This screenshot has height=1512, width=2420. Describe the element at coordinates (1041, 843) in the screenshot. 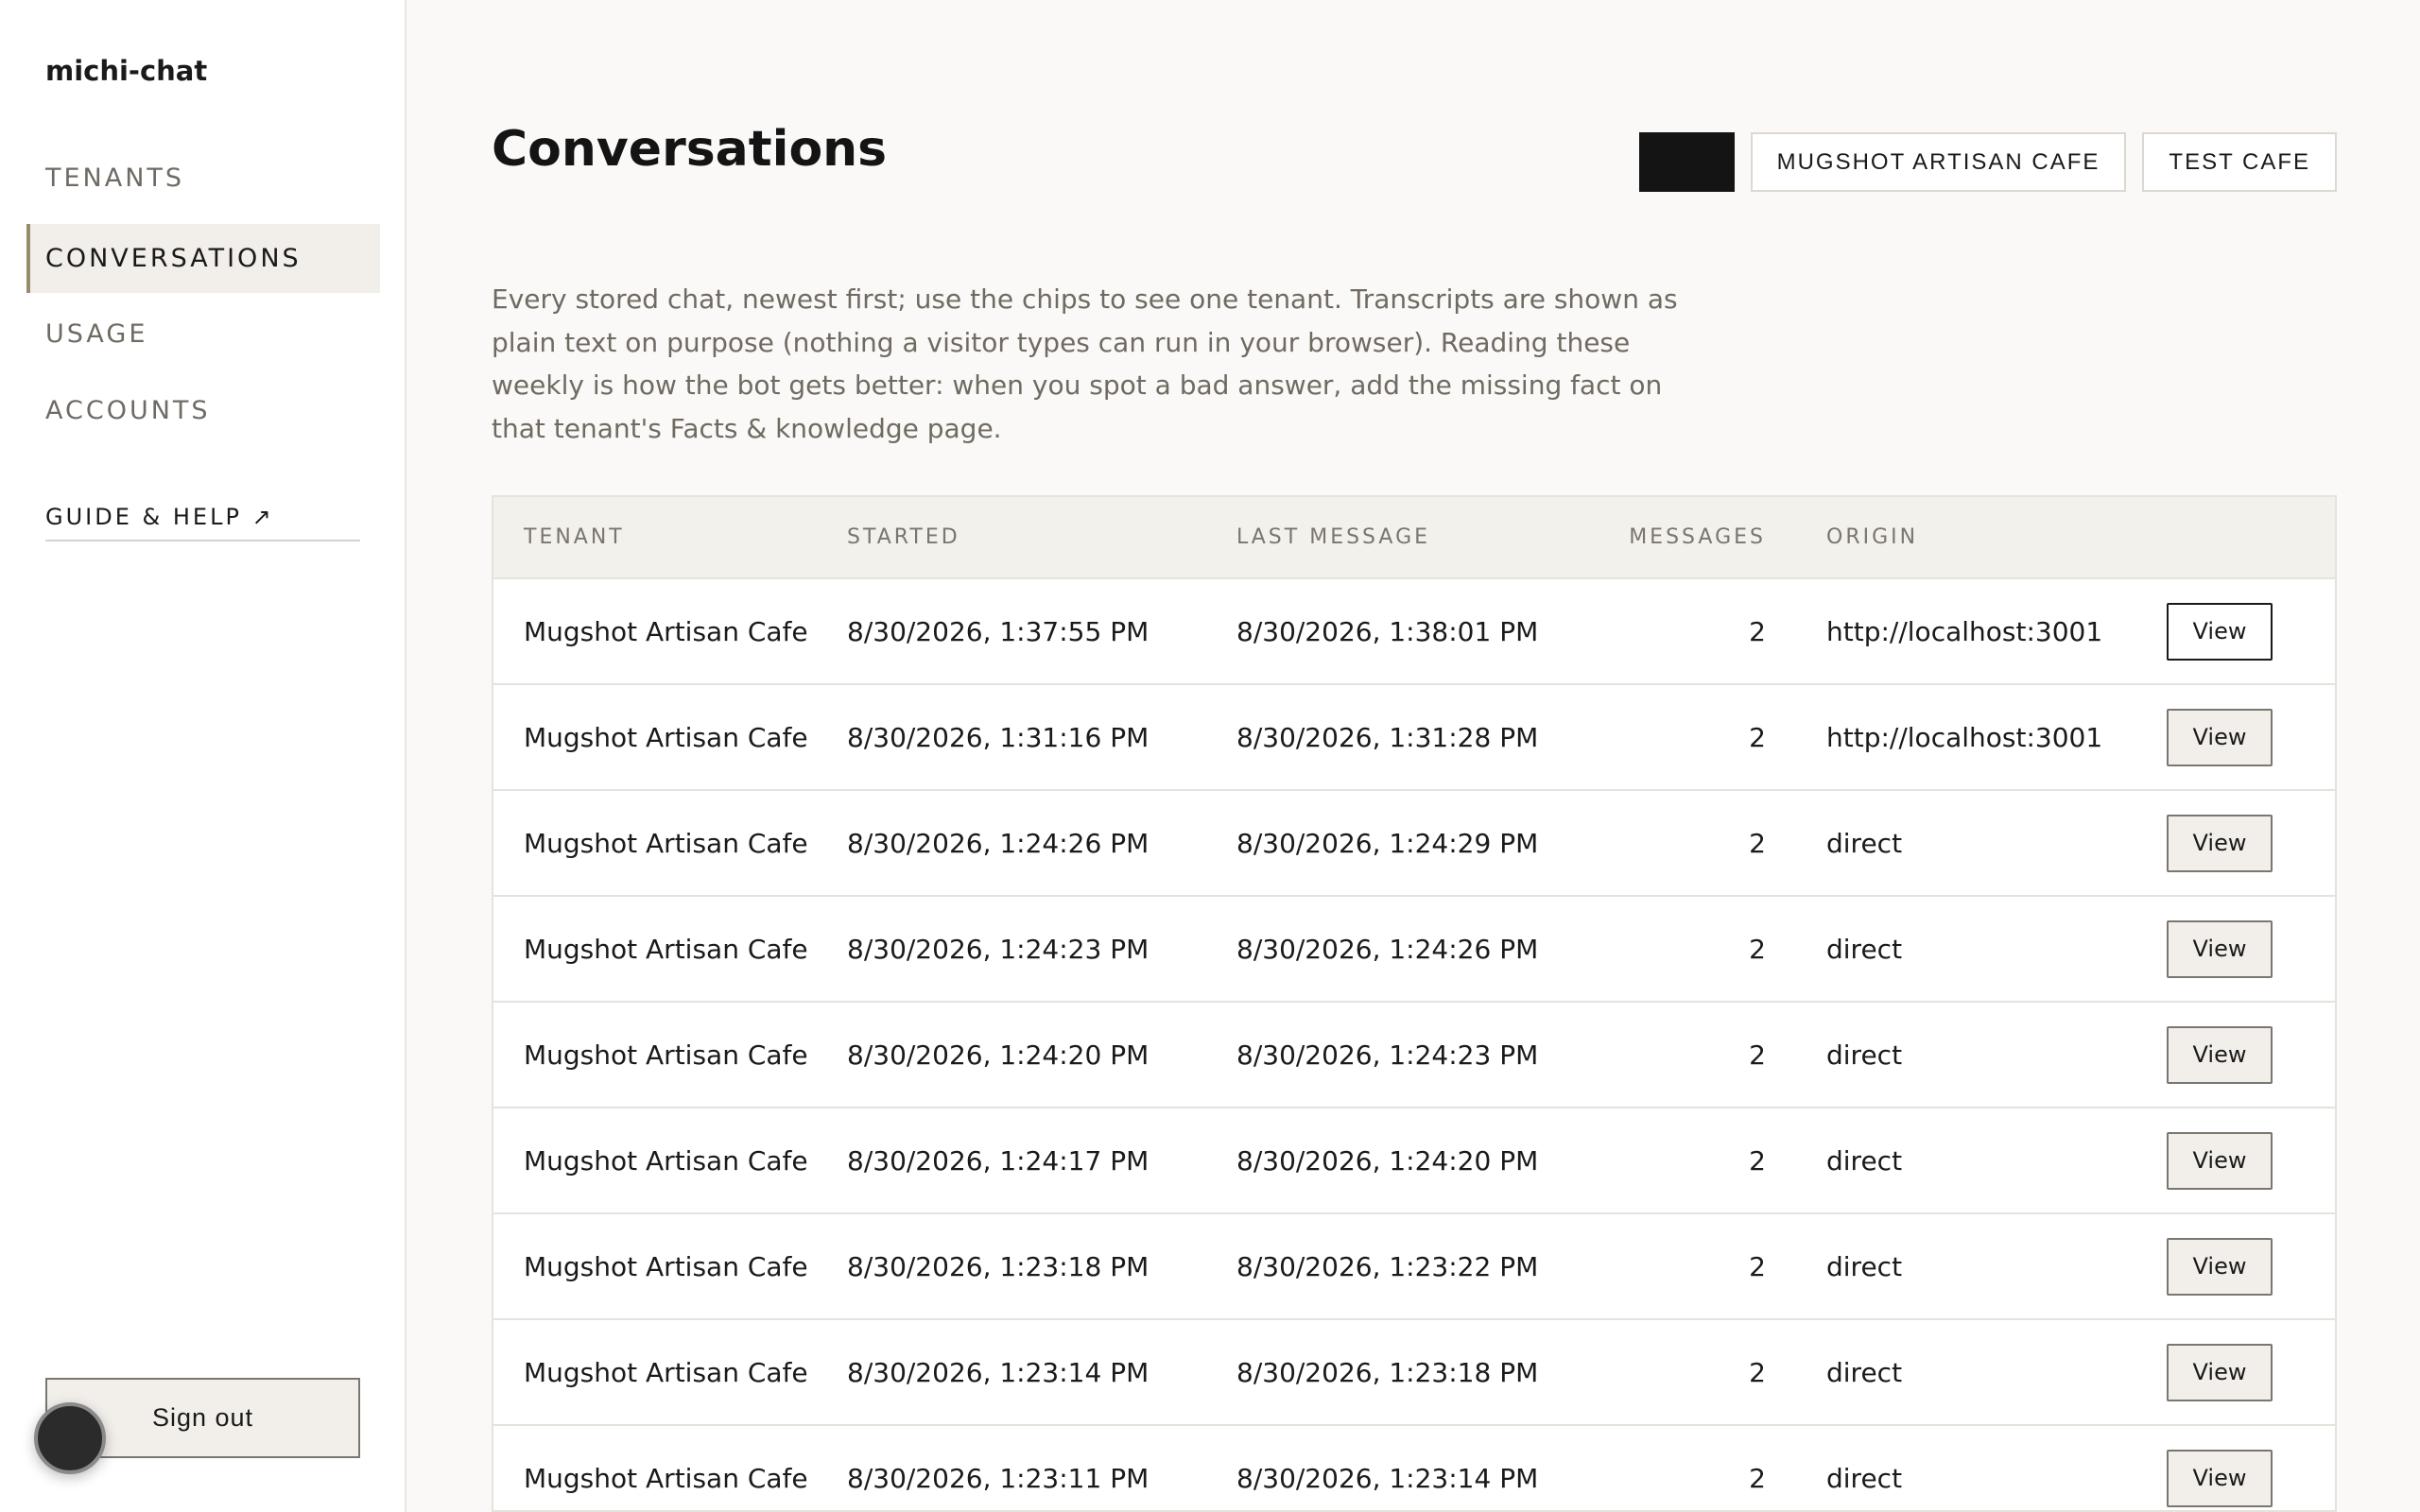

I see `cell-started: 8/30/2026, 1:24:26 PM` at that location.